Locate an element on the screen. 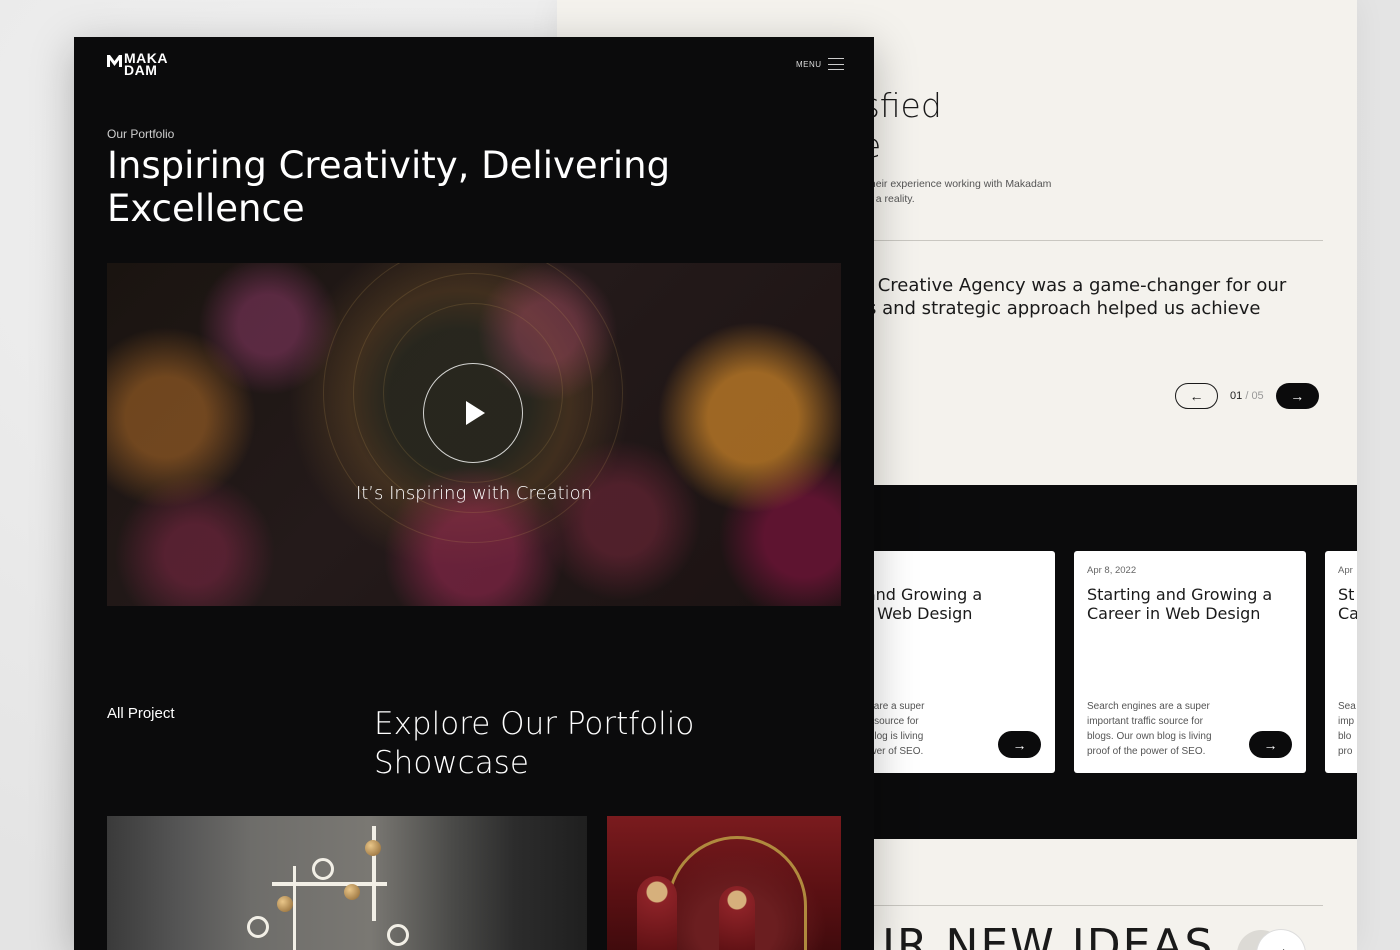  video-caption: It’s Inspiring with Creation is located at coordinates (474, 493).